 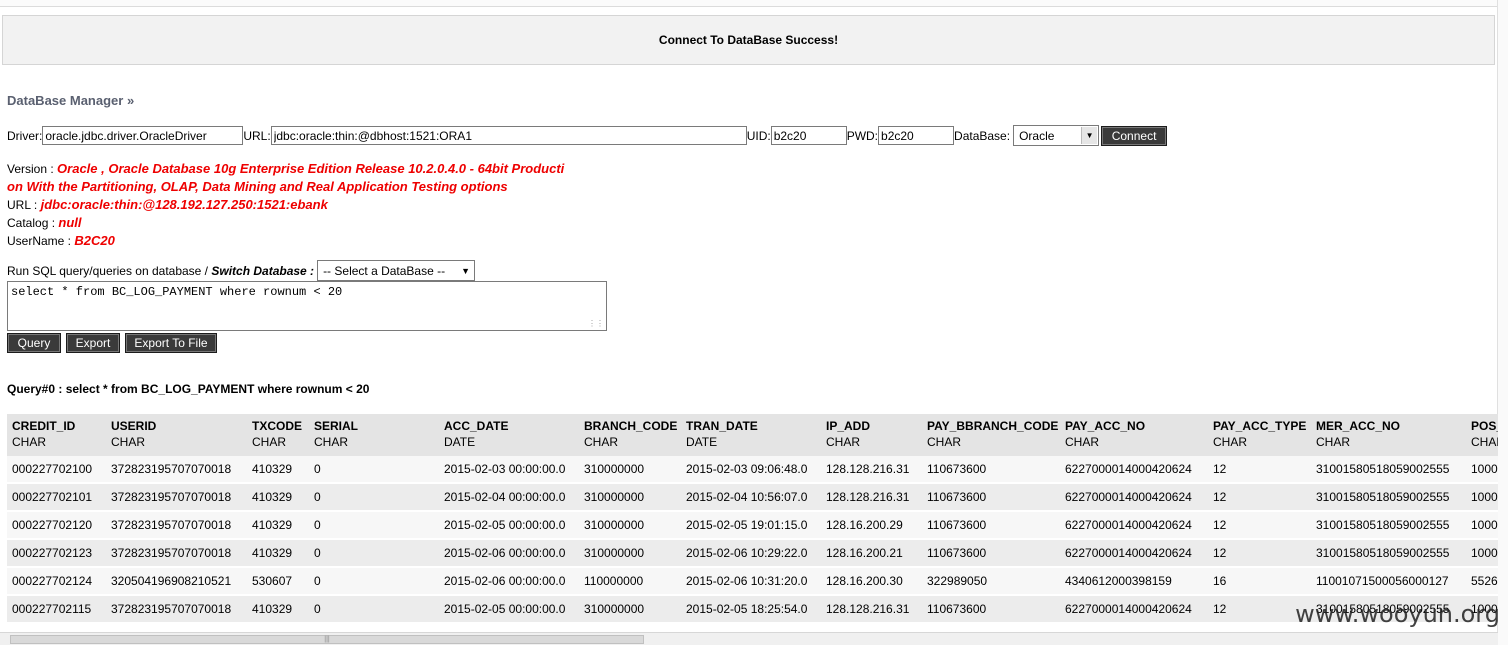 I want to click on table-cell: 2015-02-05 18:25:54.0, so click(x=751, y=609).